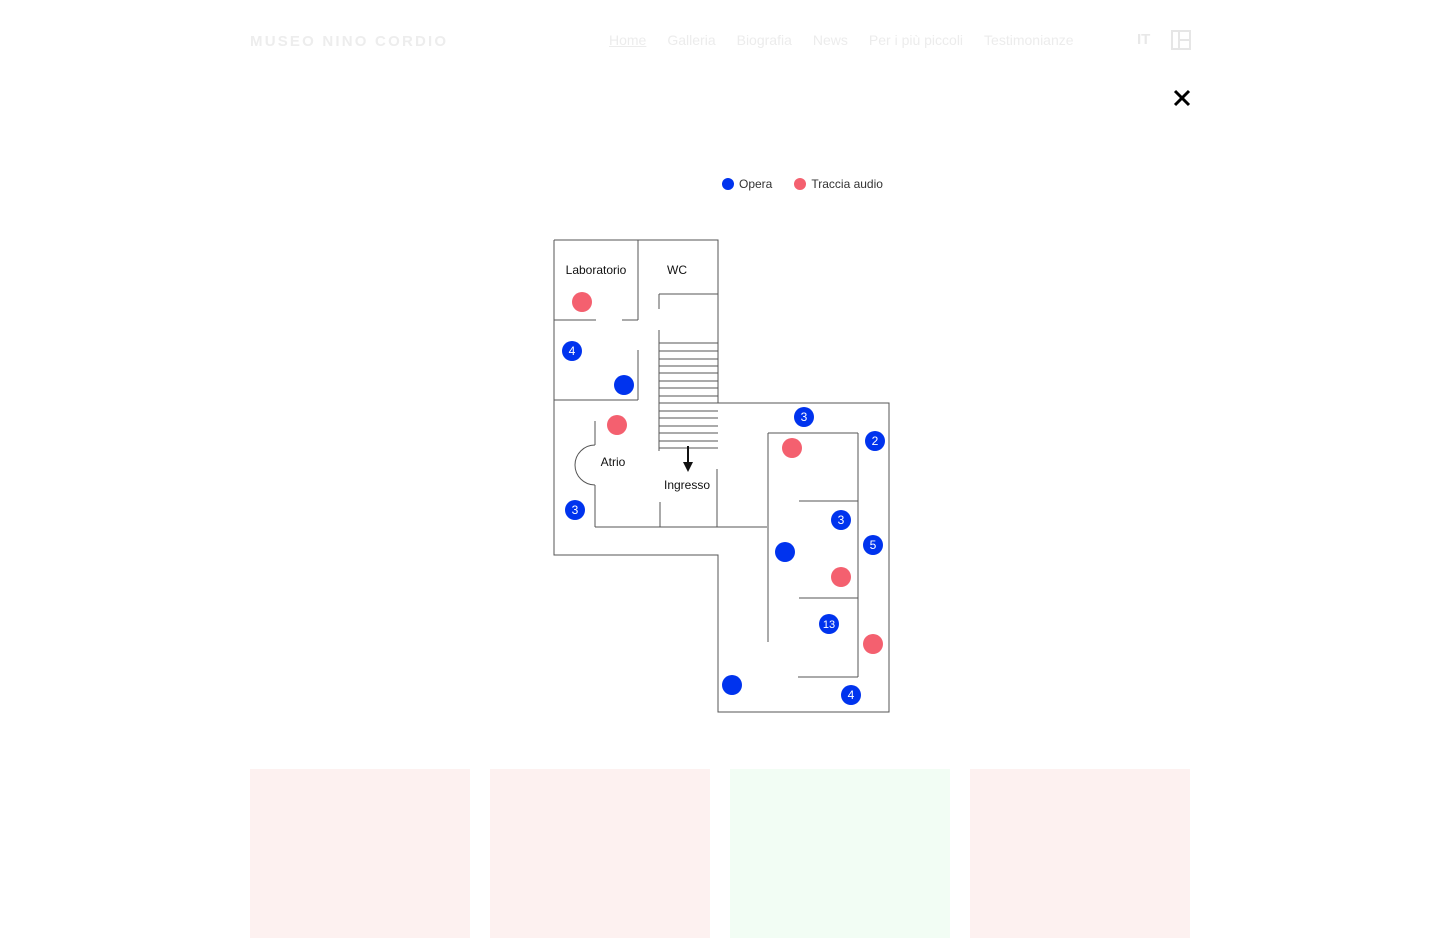  What do you see at coordinates (613, 462) in the screenshot?
I see `room-label-atrio: Atrio` at bounding box center [613, 462].